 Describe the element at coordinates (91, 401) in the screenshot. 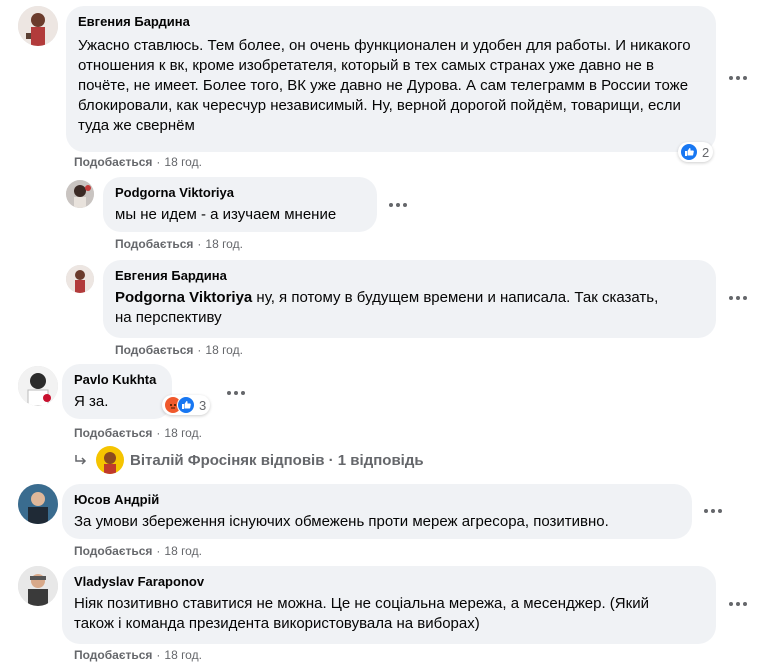

I see `comment-text: Я за.` at that location.